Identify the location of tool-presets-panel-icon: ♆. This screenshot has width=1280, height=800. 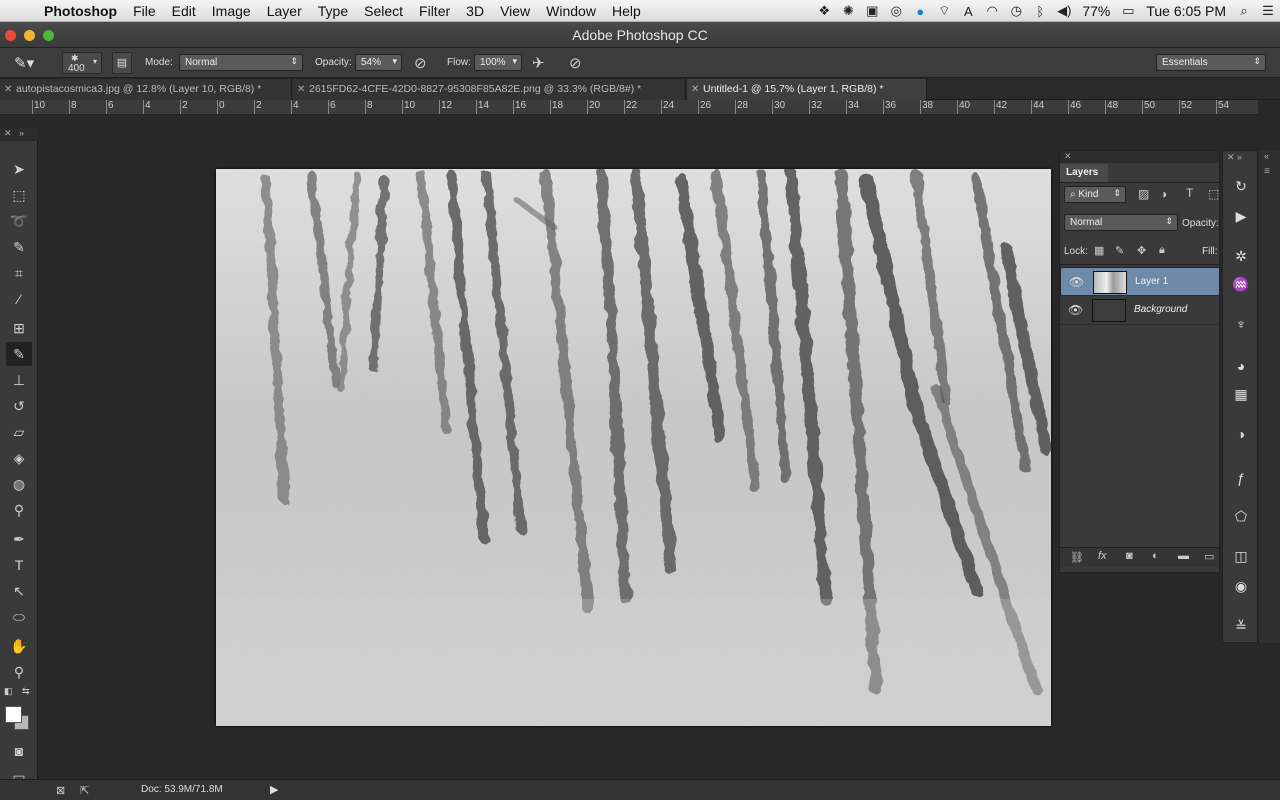
(1241, 324).